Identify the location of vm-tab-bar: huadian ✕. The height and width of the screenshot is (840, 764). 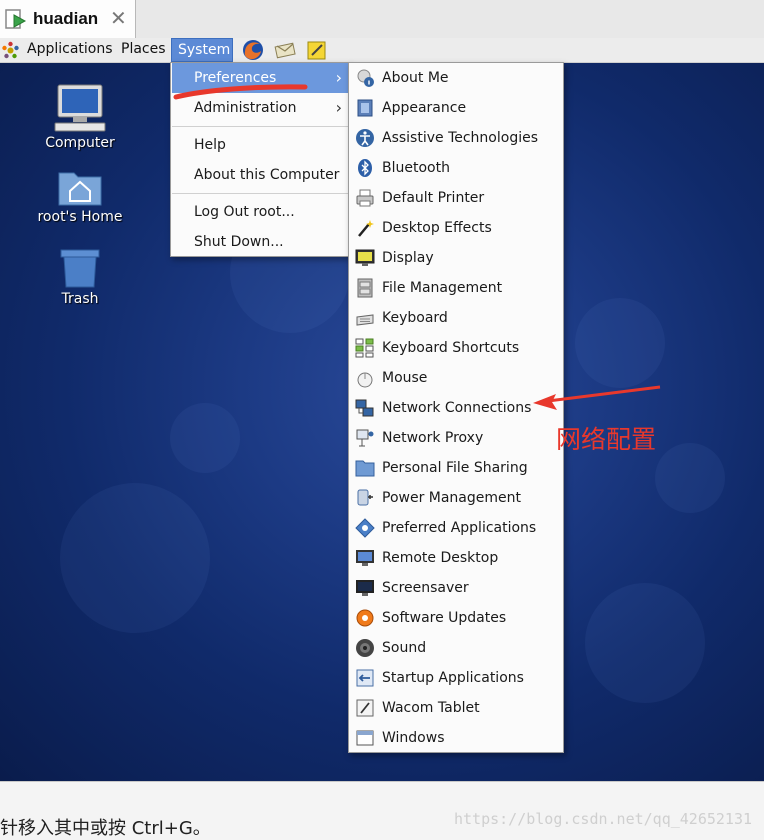
(382, 19).